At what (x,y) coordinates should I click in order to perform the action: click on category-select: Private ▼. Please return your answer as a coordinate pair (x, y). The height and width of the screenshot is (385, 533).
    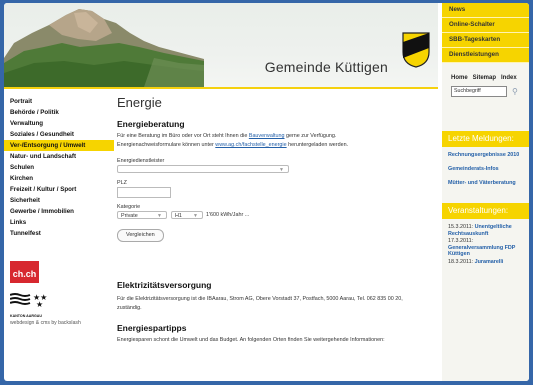
    Looking at the image, I should click on (142, 215).